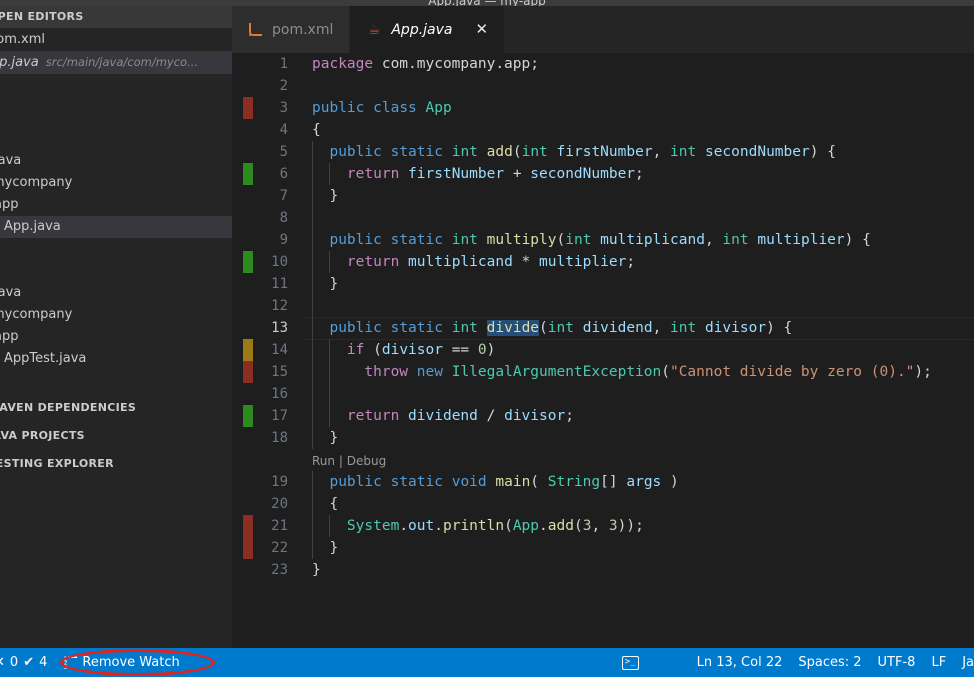 The width and height of the screenshot is (974, 677). Describe the element at coordinates (635, 416) in the screenshot. I see `line-content: return dividend / divisor;` at that location.